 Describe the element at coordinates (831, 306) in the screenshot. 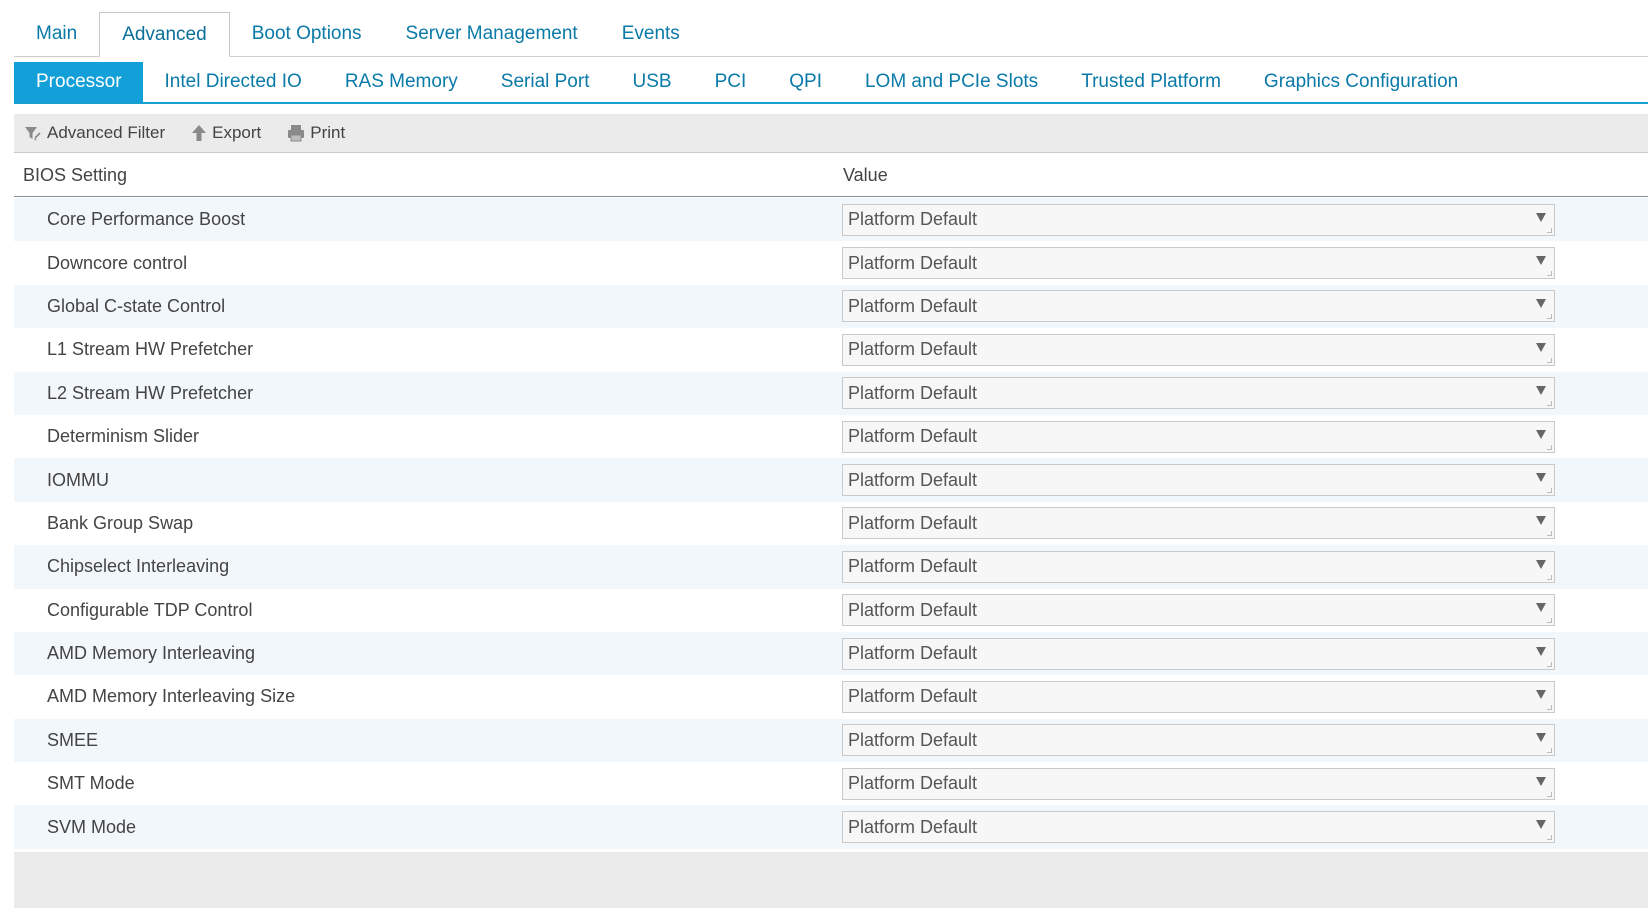

I see `table-row: Global C-state Control Platform Default` at that location.